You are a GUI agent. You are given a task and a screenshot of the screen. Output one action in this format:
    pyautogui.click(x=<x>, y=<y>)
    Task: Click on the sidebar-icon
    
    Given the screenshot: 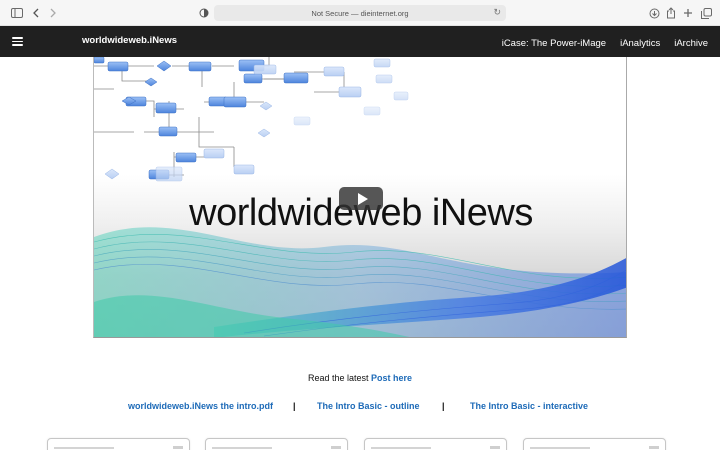 What is the action you would take?
    pyautogui.click(x=17, y=13)
    